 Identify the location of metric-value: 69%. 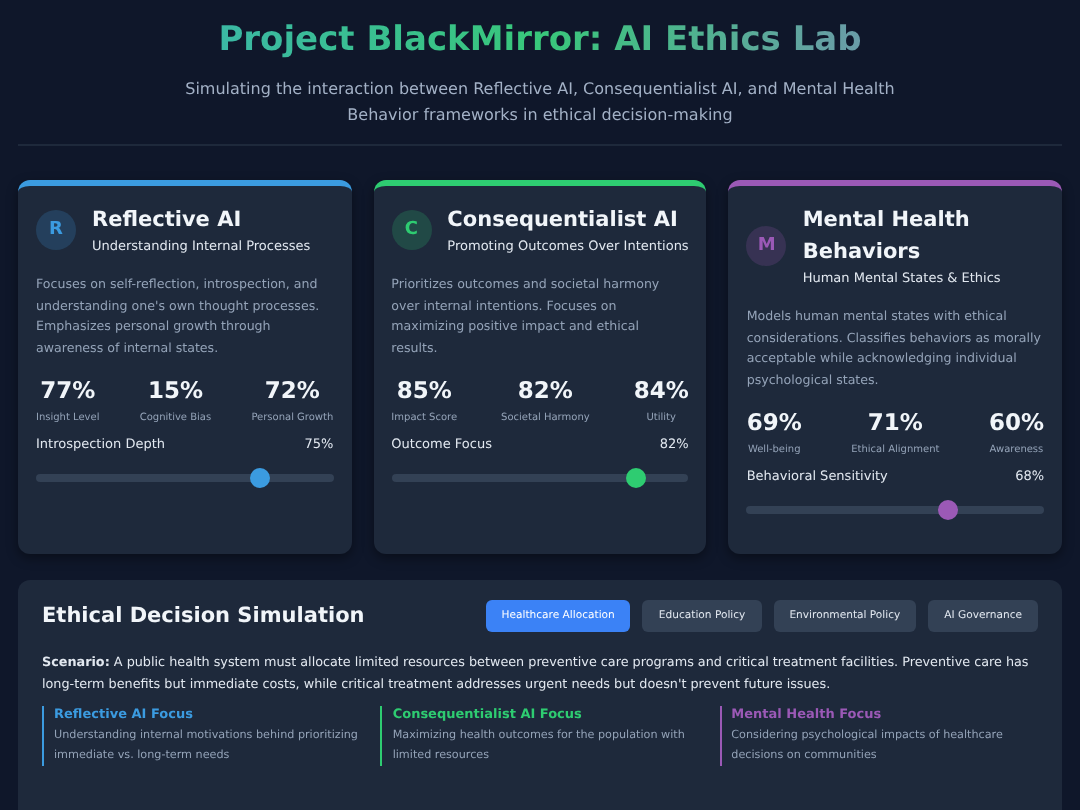
(774, 422).